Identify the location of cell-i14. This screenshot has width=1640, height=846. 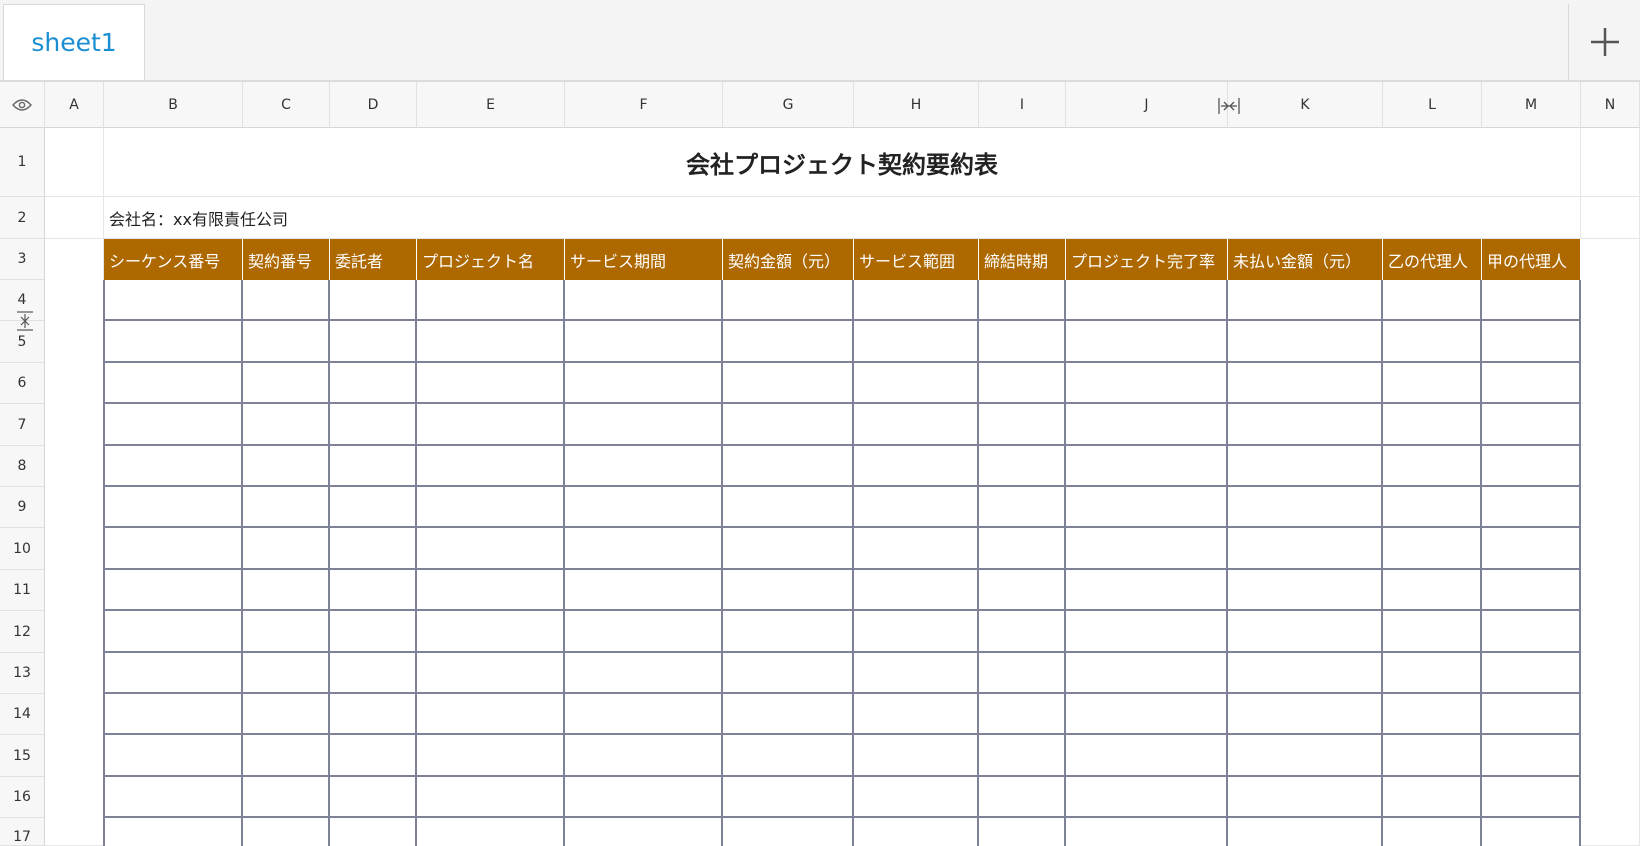
(1022, 714).